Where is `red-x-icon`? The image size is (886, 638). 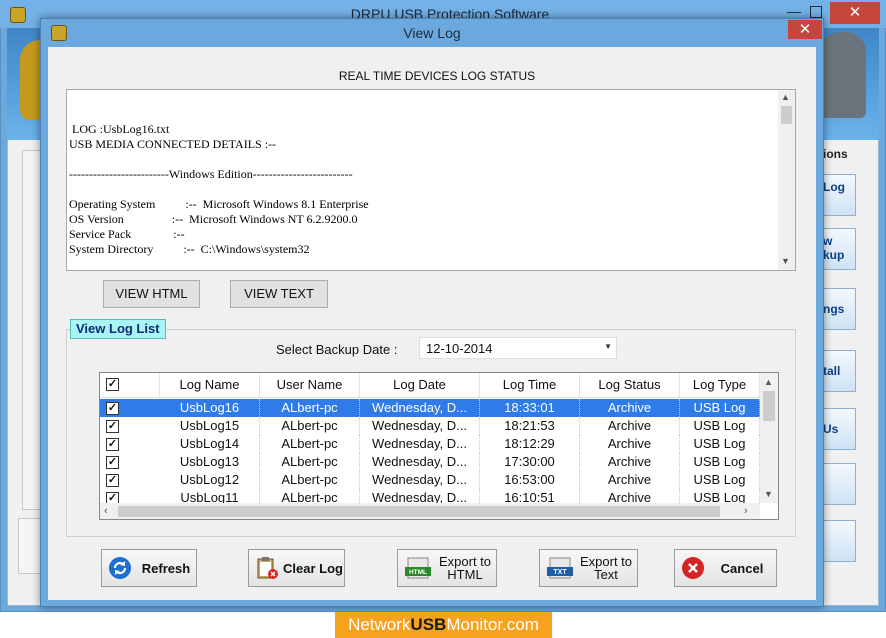 red-x-icon is located at coordinates (693, 568).